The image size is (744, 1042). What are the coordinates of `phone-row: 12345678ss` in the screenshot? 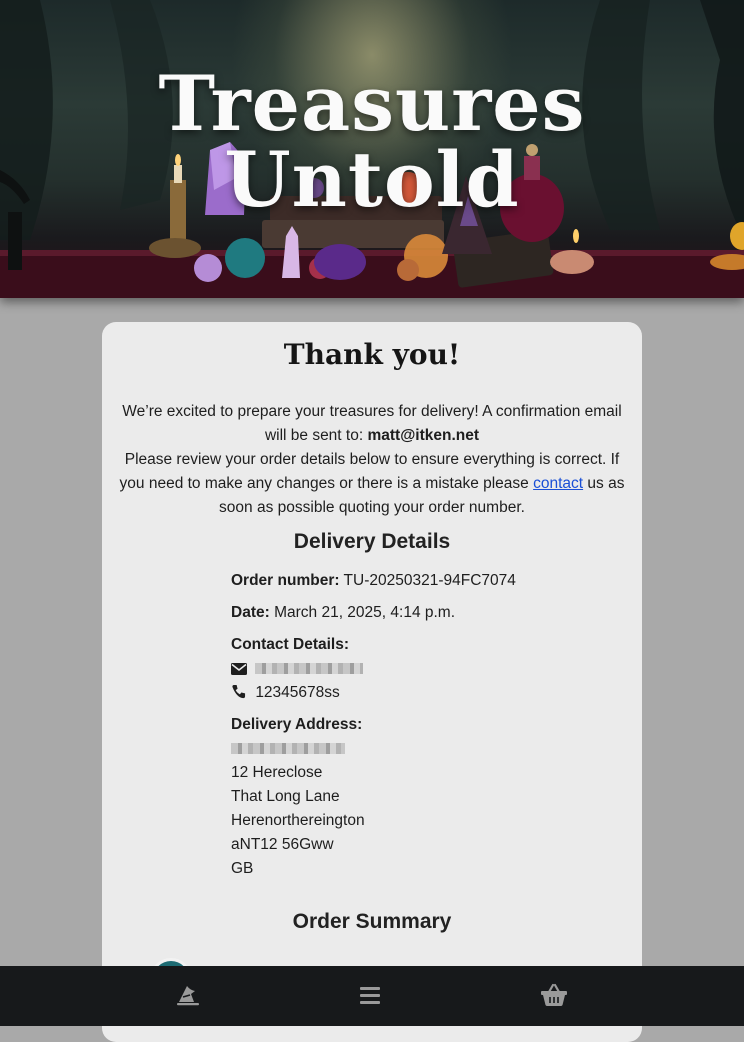 It's located at (285, 694).